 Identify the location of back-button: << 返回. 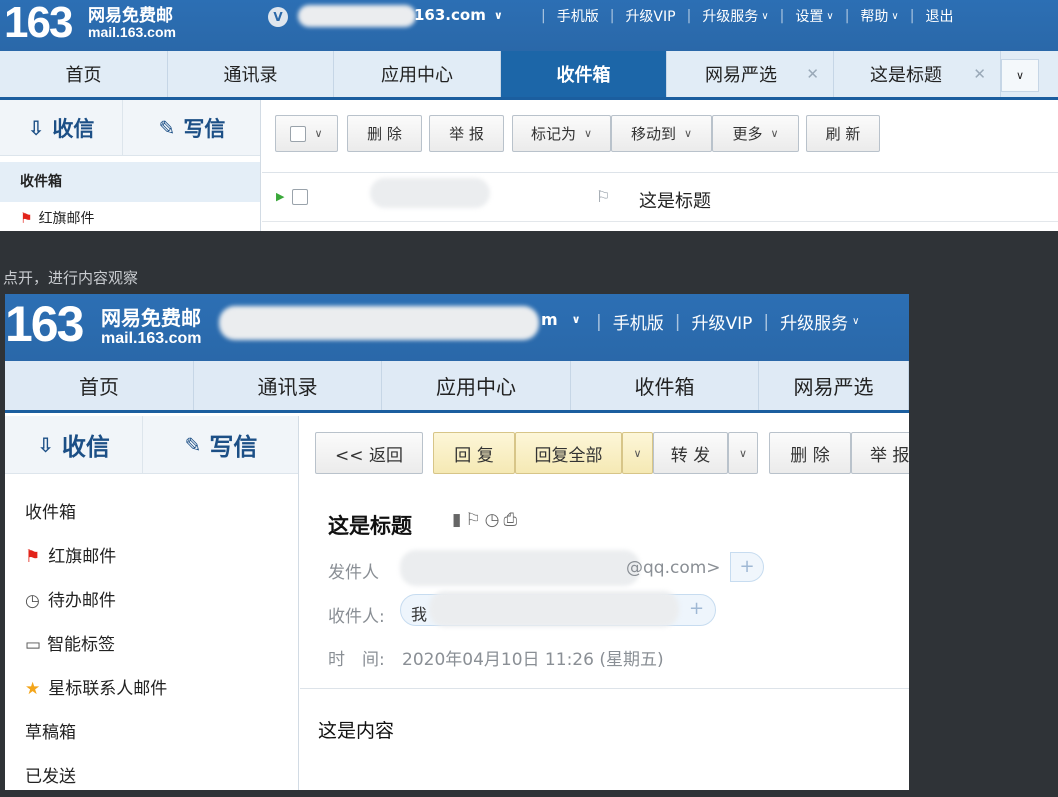
(369, 453).